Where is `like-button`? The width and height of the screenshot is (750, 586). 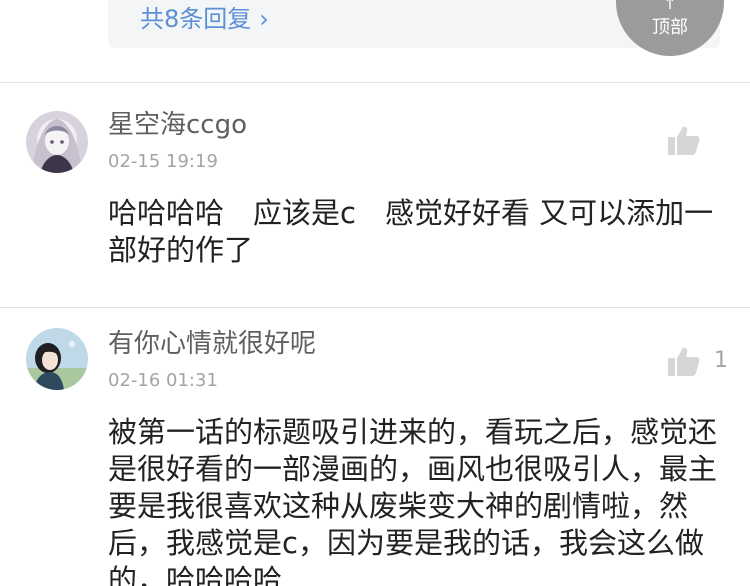 like-button is located at coordinates (691, 140).